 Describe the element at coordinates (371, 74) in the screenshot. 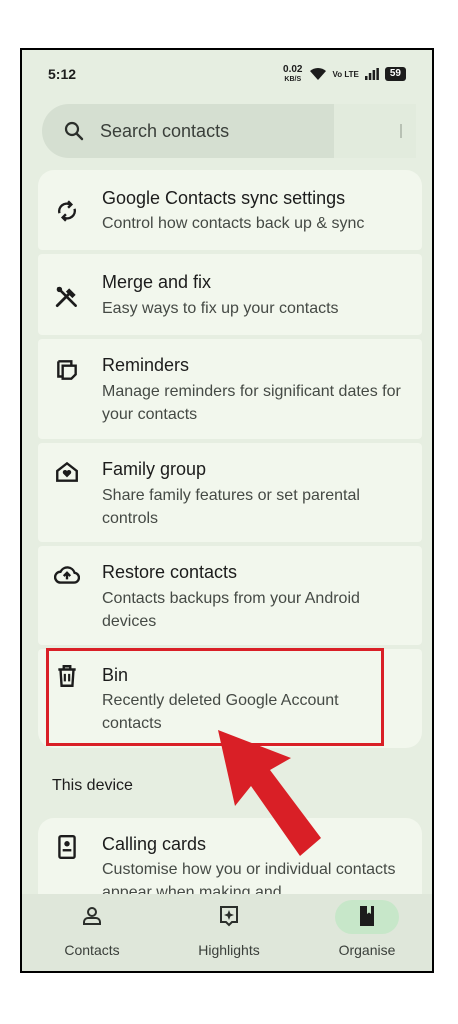

I see `signal-icon` at that location.